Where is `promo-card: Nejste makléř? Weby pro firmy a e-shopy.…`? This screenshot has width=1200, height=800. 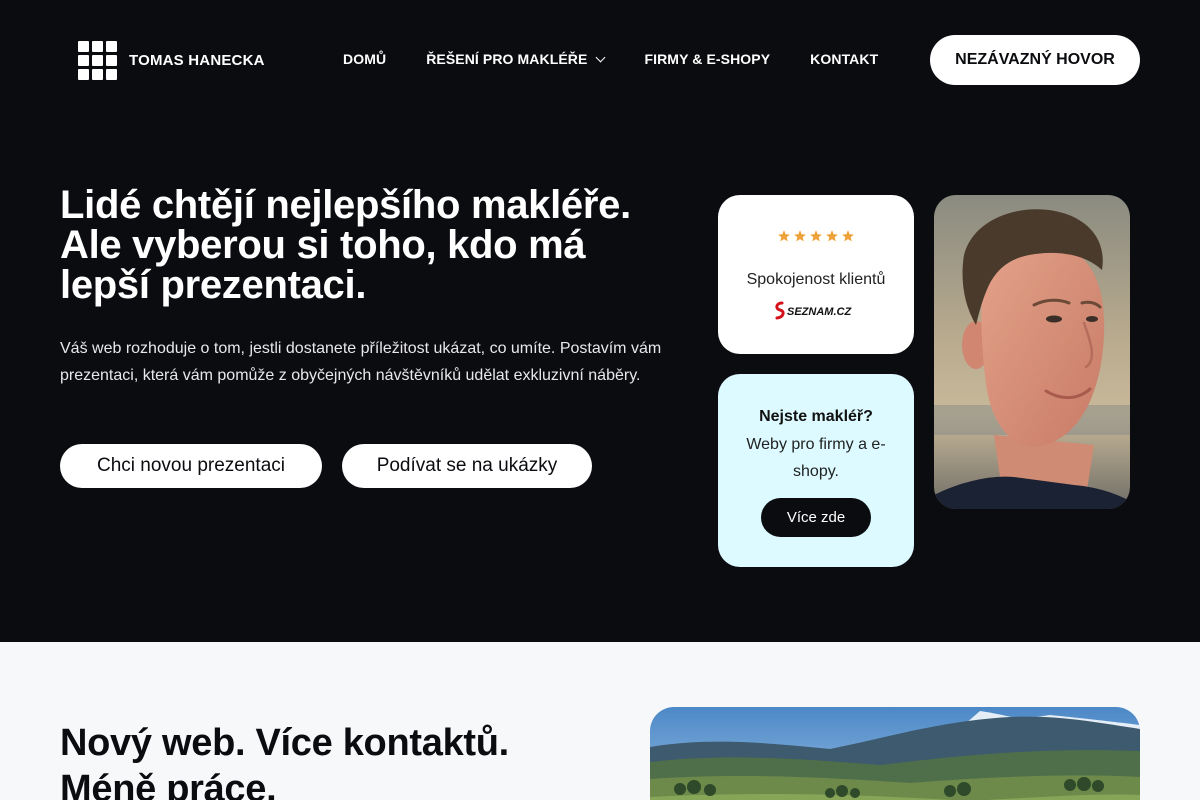 promo-card: Nejste makléř? Weby pro firmy a e-shopy.… is located at coordinates (816, 470).